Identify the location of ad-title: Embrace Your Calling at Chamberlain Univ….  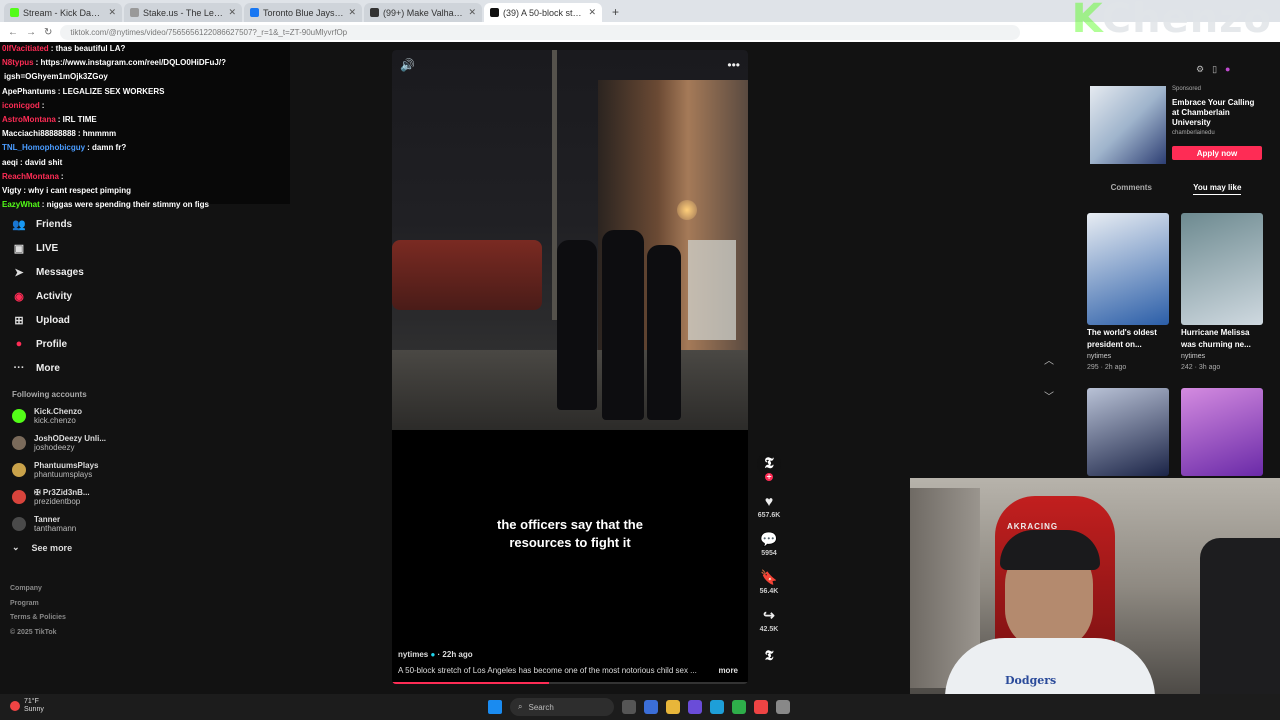
(1217, 113).